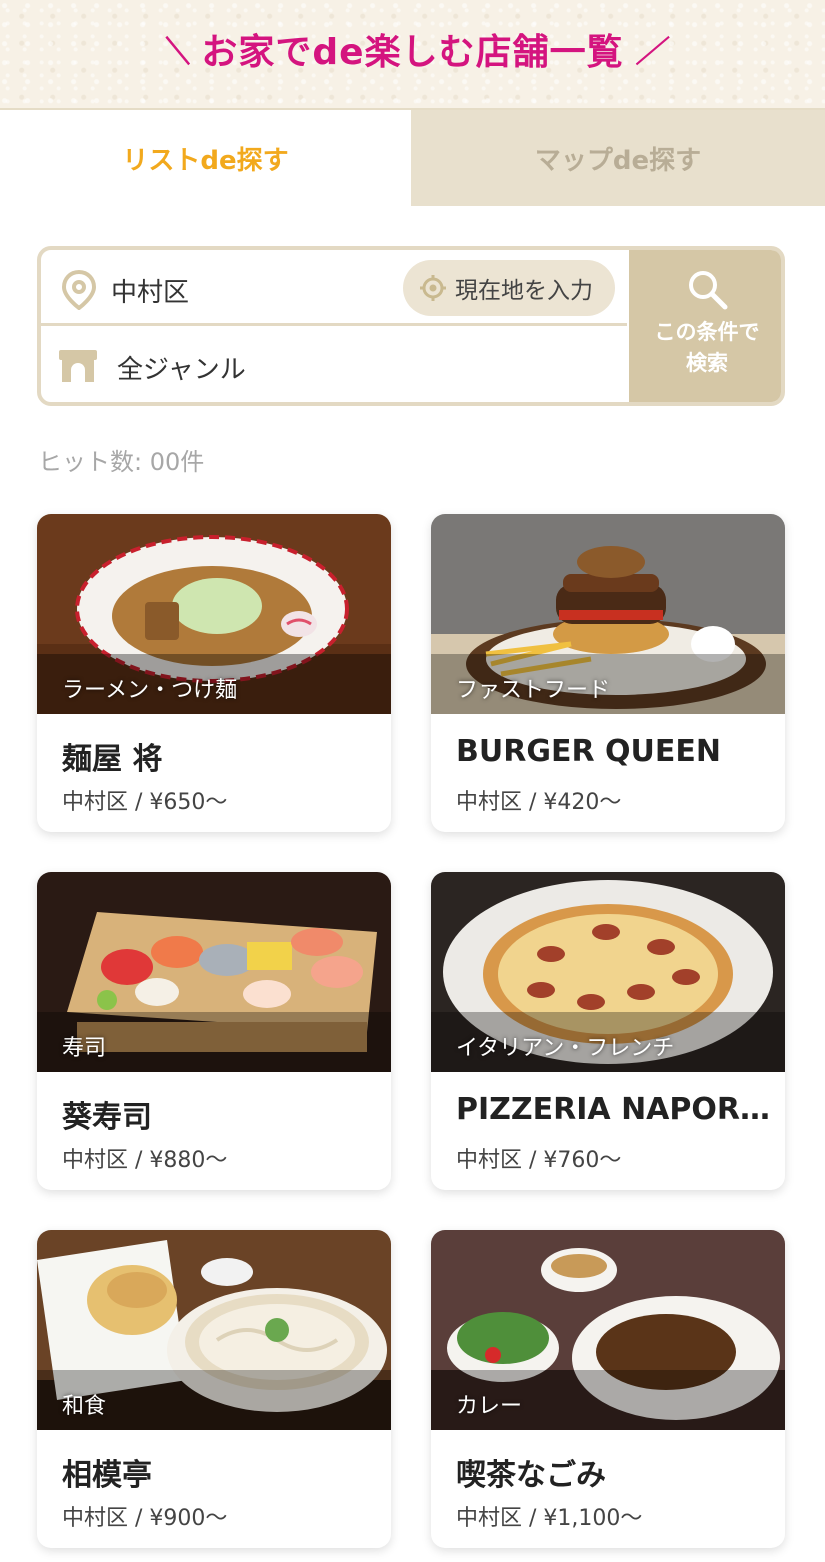 The height and width of the screenshot is (1562, 825). Describe the element at coordinates (150, 690) in the screenshot. I see `card-genre: ラーメン・つけ麺` at that location.